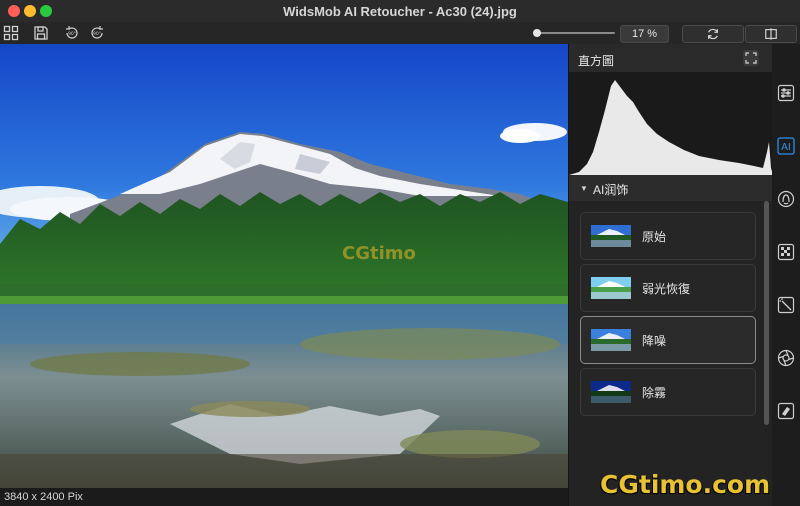 The height and width of the screenshot is (506, 800). Describe the element at coordinates (786, 252) in the screenshot. I see `mosaic-icon` at that location.